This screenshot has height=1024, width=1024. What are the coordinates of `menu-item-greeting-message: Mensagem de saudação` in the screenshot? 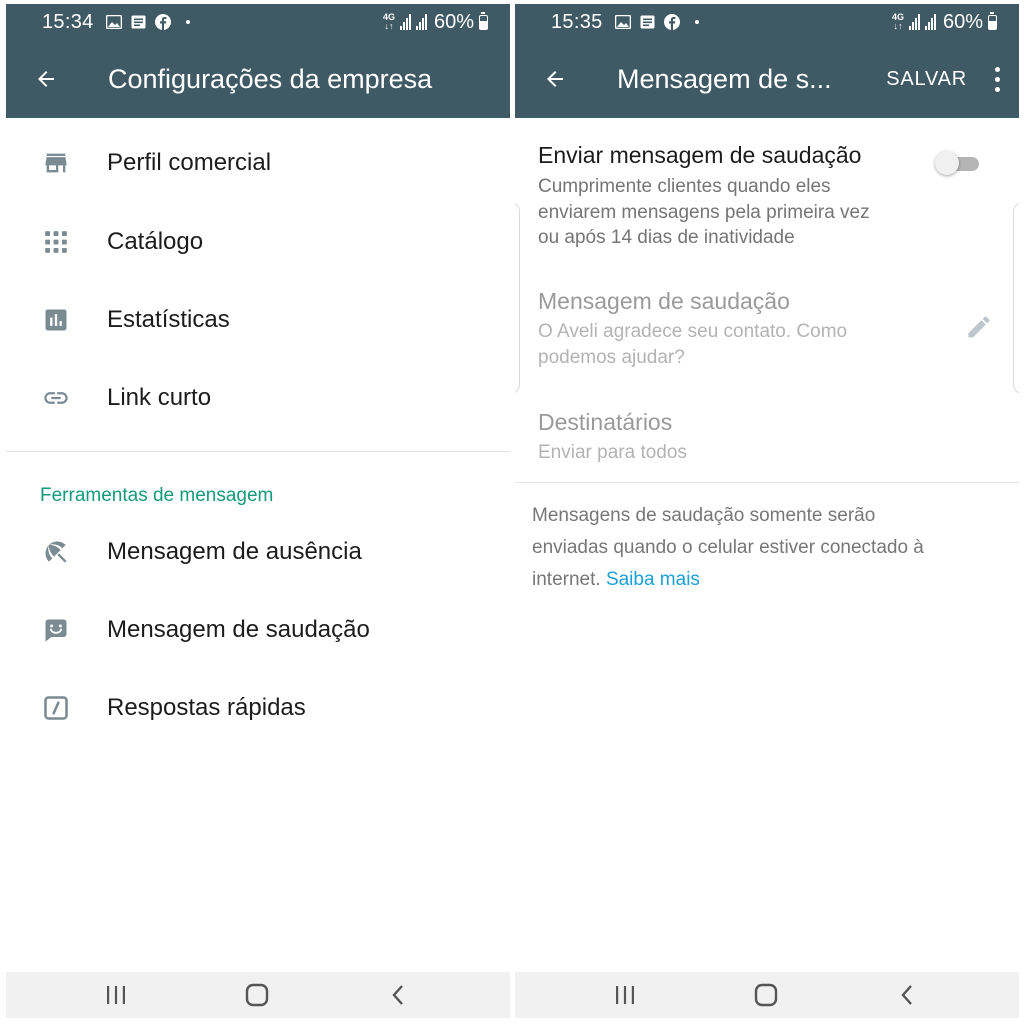 It's located at (258, 630).